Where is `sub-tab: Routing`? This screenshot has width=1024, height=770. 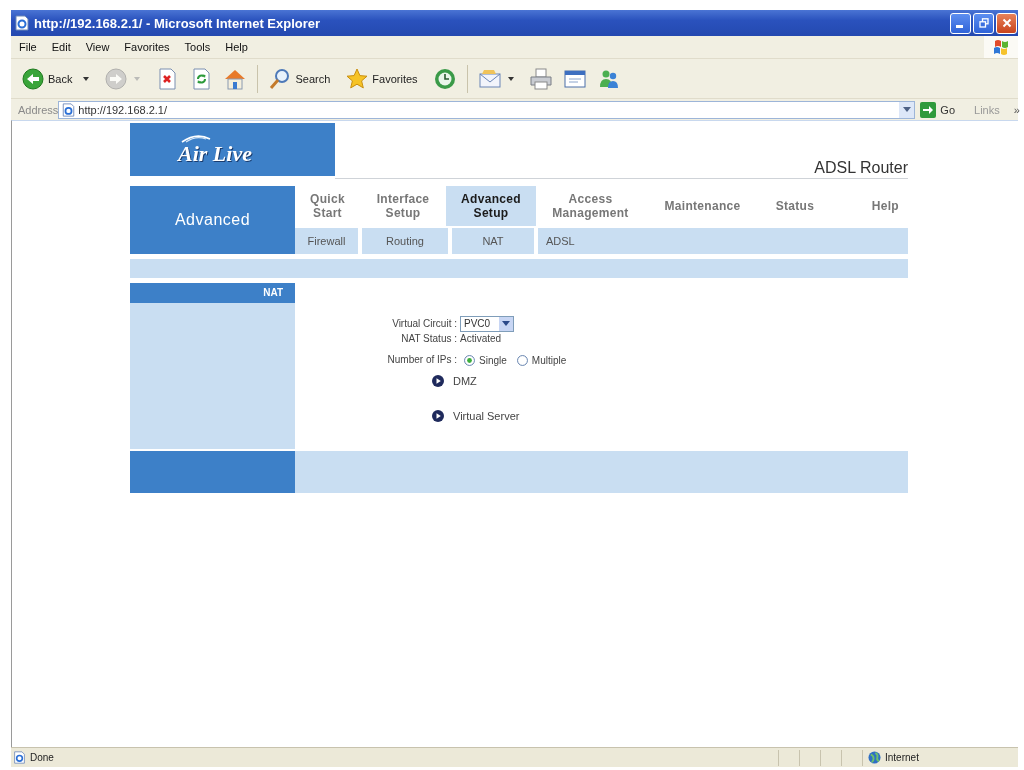
sub-tab: Routing is located at coordinates (405, 241).